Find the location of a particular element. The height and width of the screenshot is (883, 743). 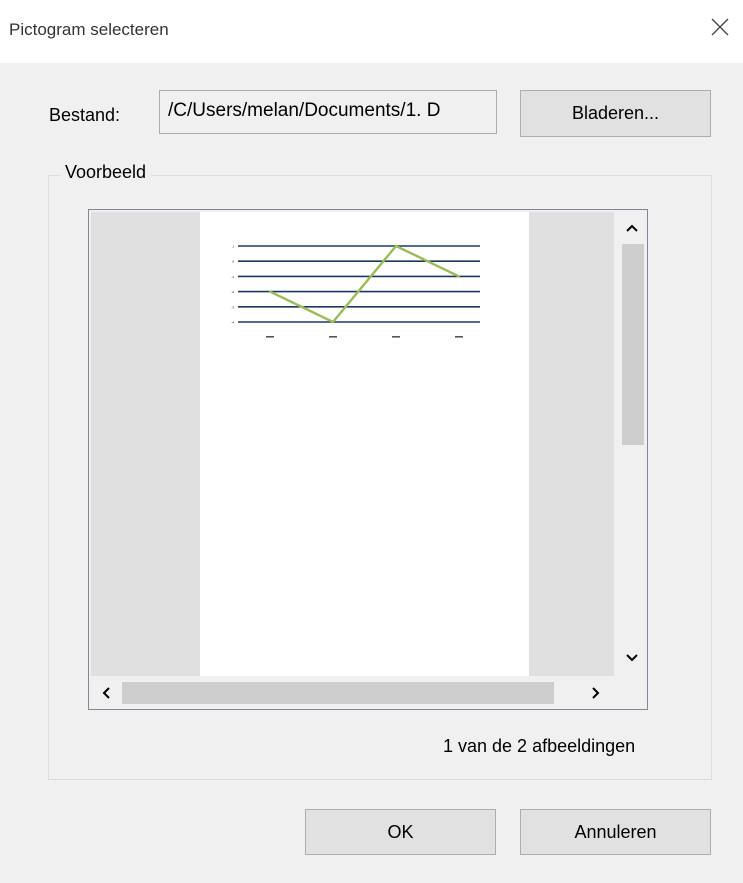

horizontal-scrollbar is located at coordinates (368, 693).